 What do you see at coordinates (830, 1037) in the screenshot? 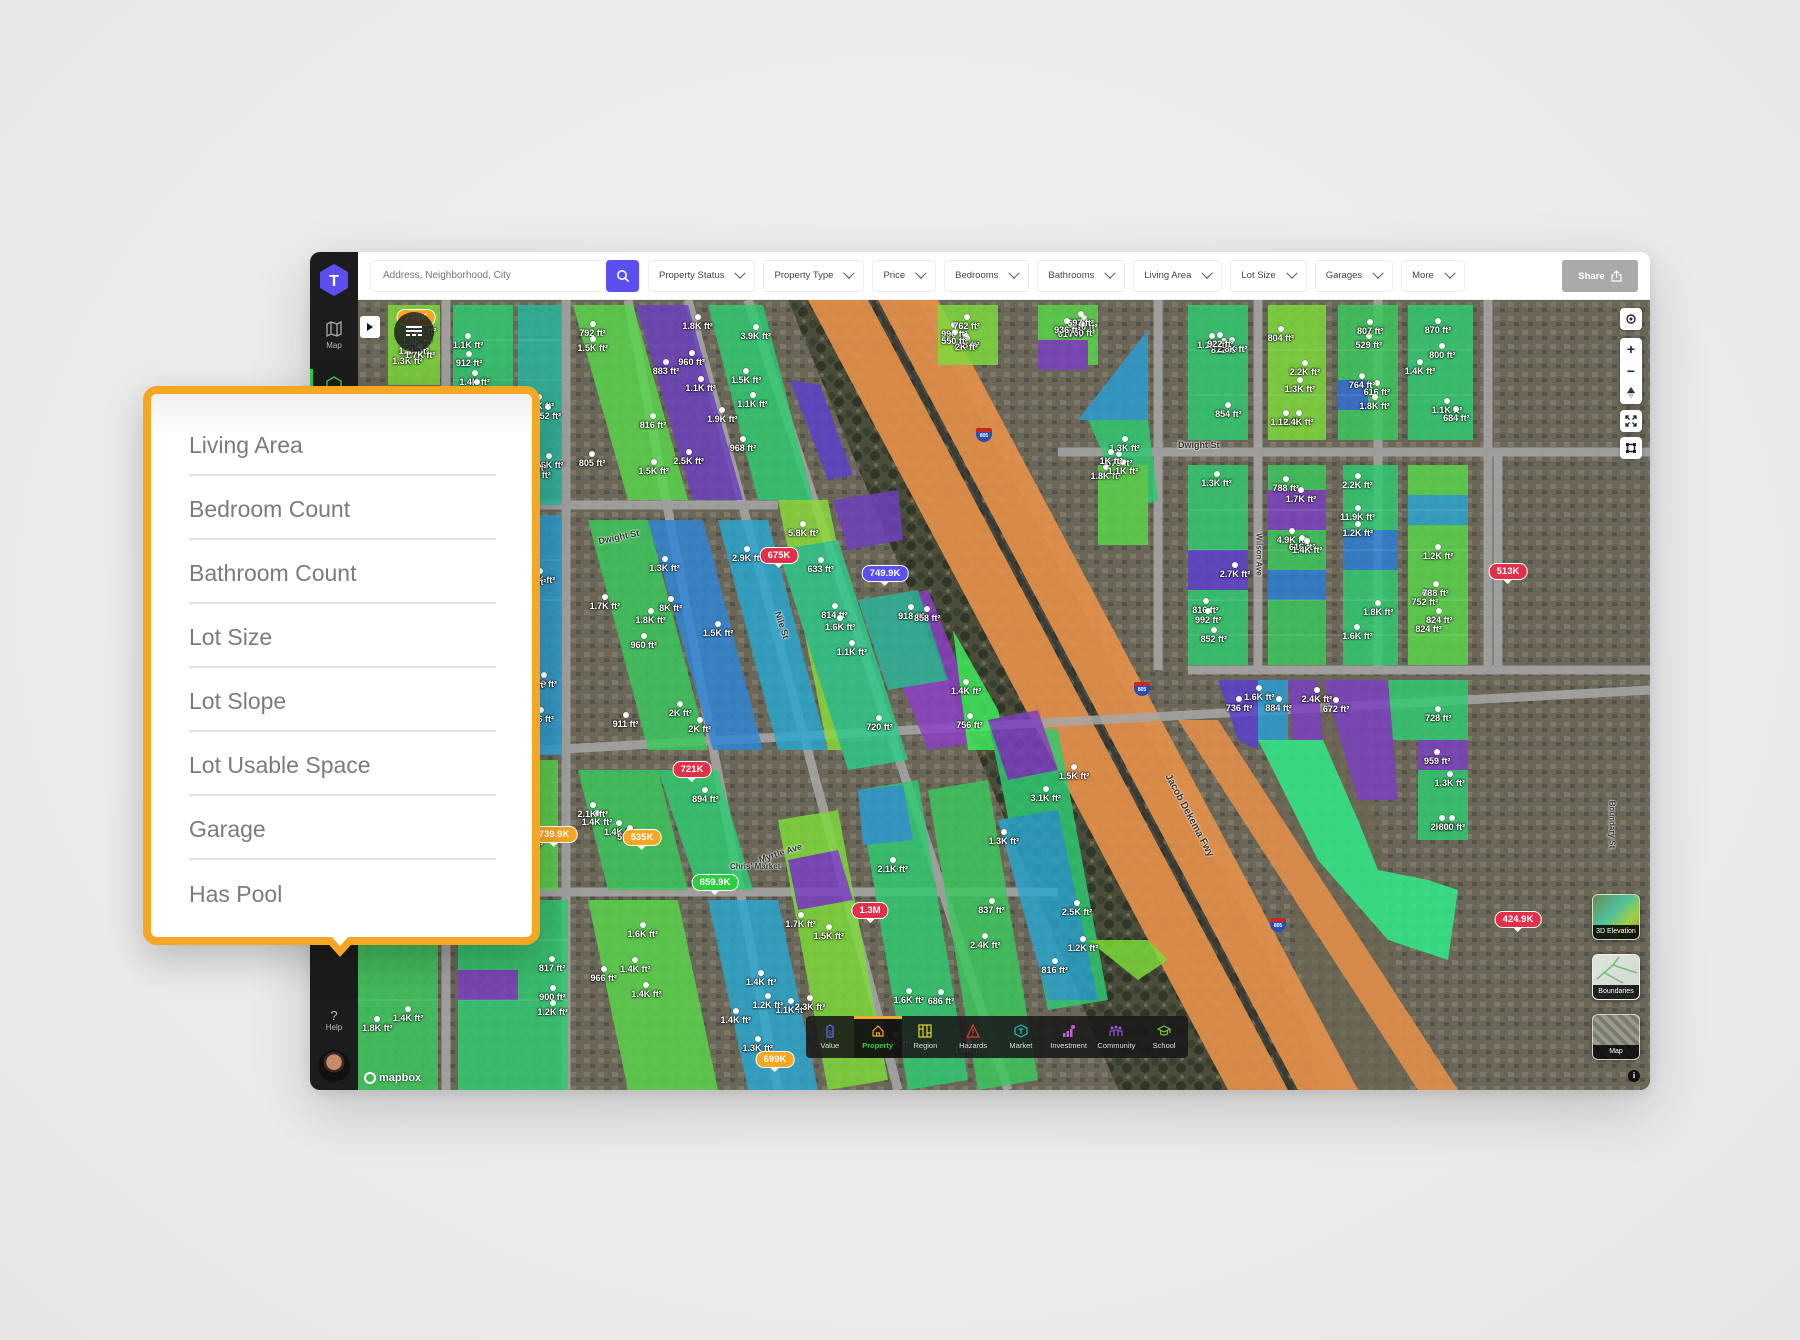
I see `layer-tab-value: $ Value` at bounding box center [830, 1037].